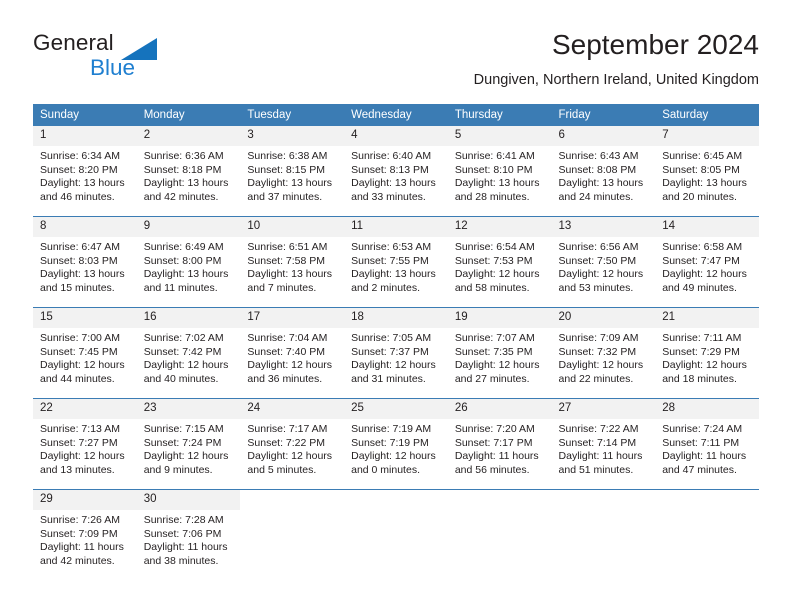  Describe the element at coordinates (287, 156) in the screenshot. I see `sunrise-time: Sunrise: 6:38 AM` at that location.